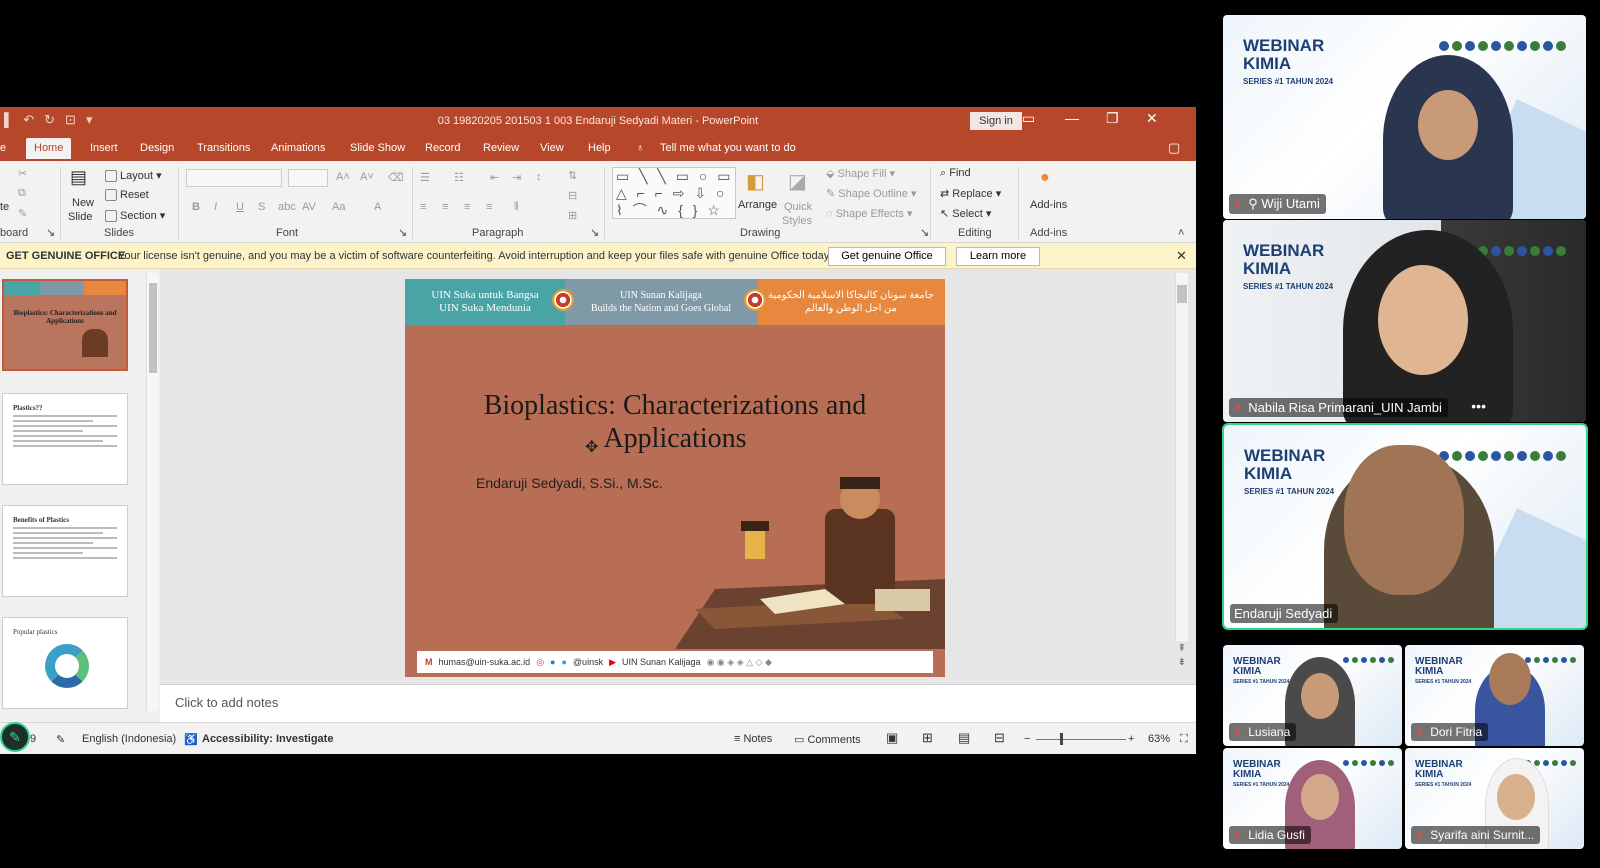 The image size is (1600, 868). Describe the element at coordinates (1159, 739) in the screenshot. I see `zoom-level: 63%` at that location.